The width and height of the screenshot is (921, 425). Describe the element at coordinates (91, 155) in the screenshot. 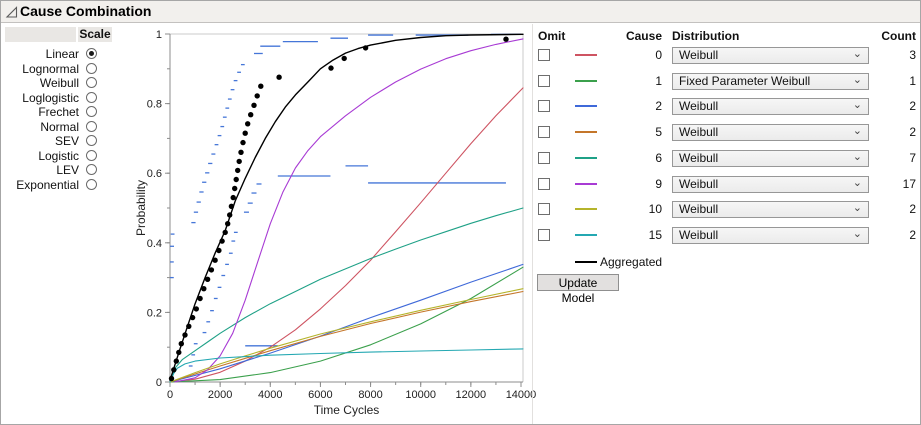

I see `radio-button-logistic` at that location.